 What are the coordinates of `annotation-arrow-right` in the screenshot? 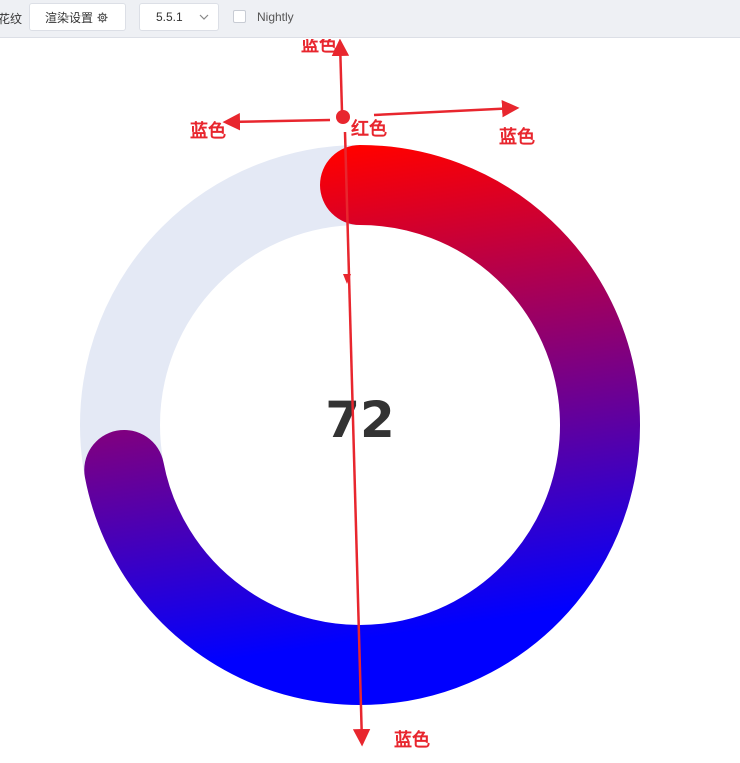 It's located at (446, 108).